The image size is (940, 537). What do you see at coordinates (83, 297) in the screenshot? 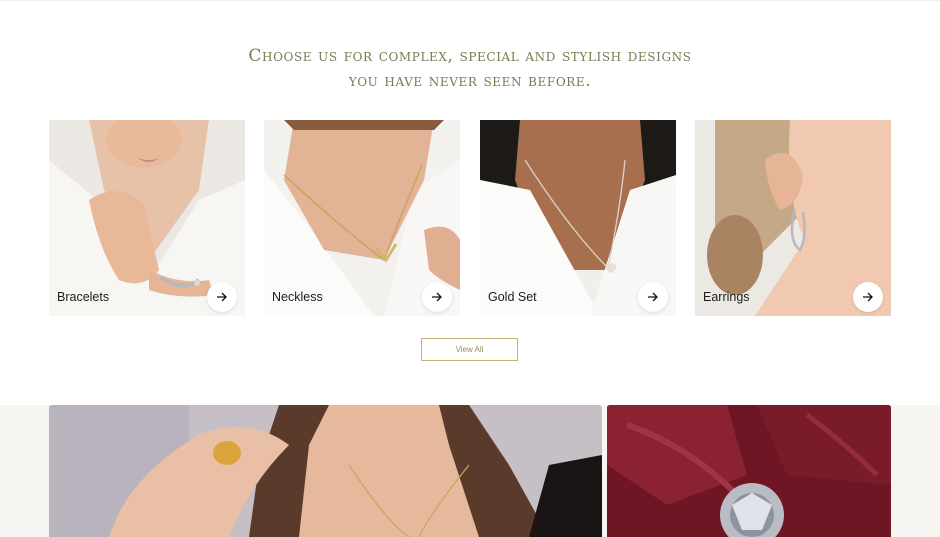
I see `category-label: Bracelets` at bounding box center [83, 297].